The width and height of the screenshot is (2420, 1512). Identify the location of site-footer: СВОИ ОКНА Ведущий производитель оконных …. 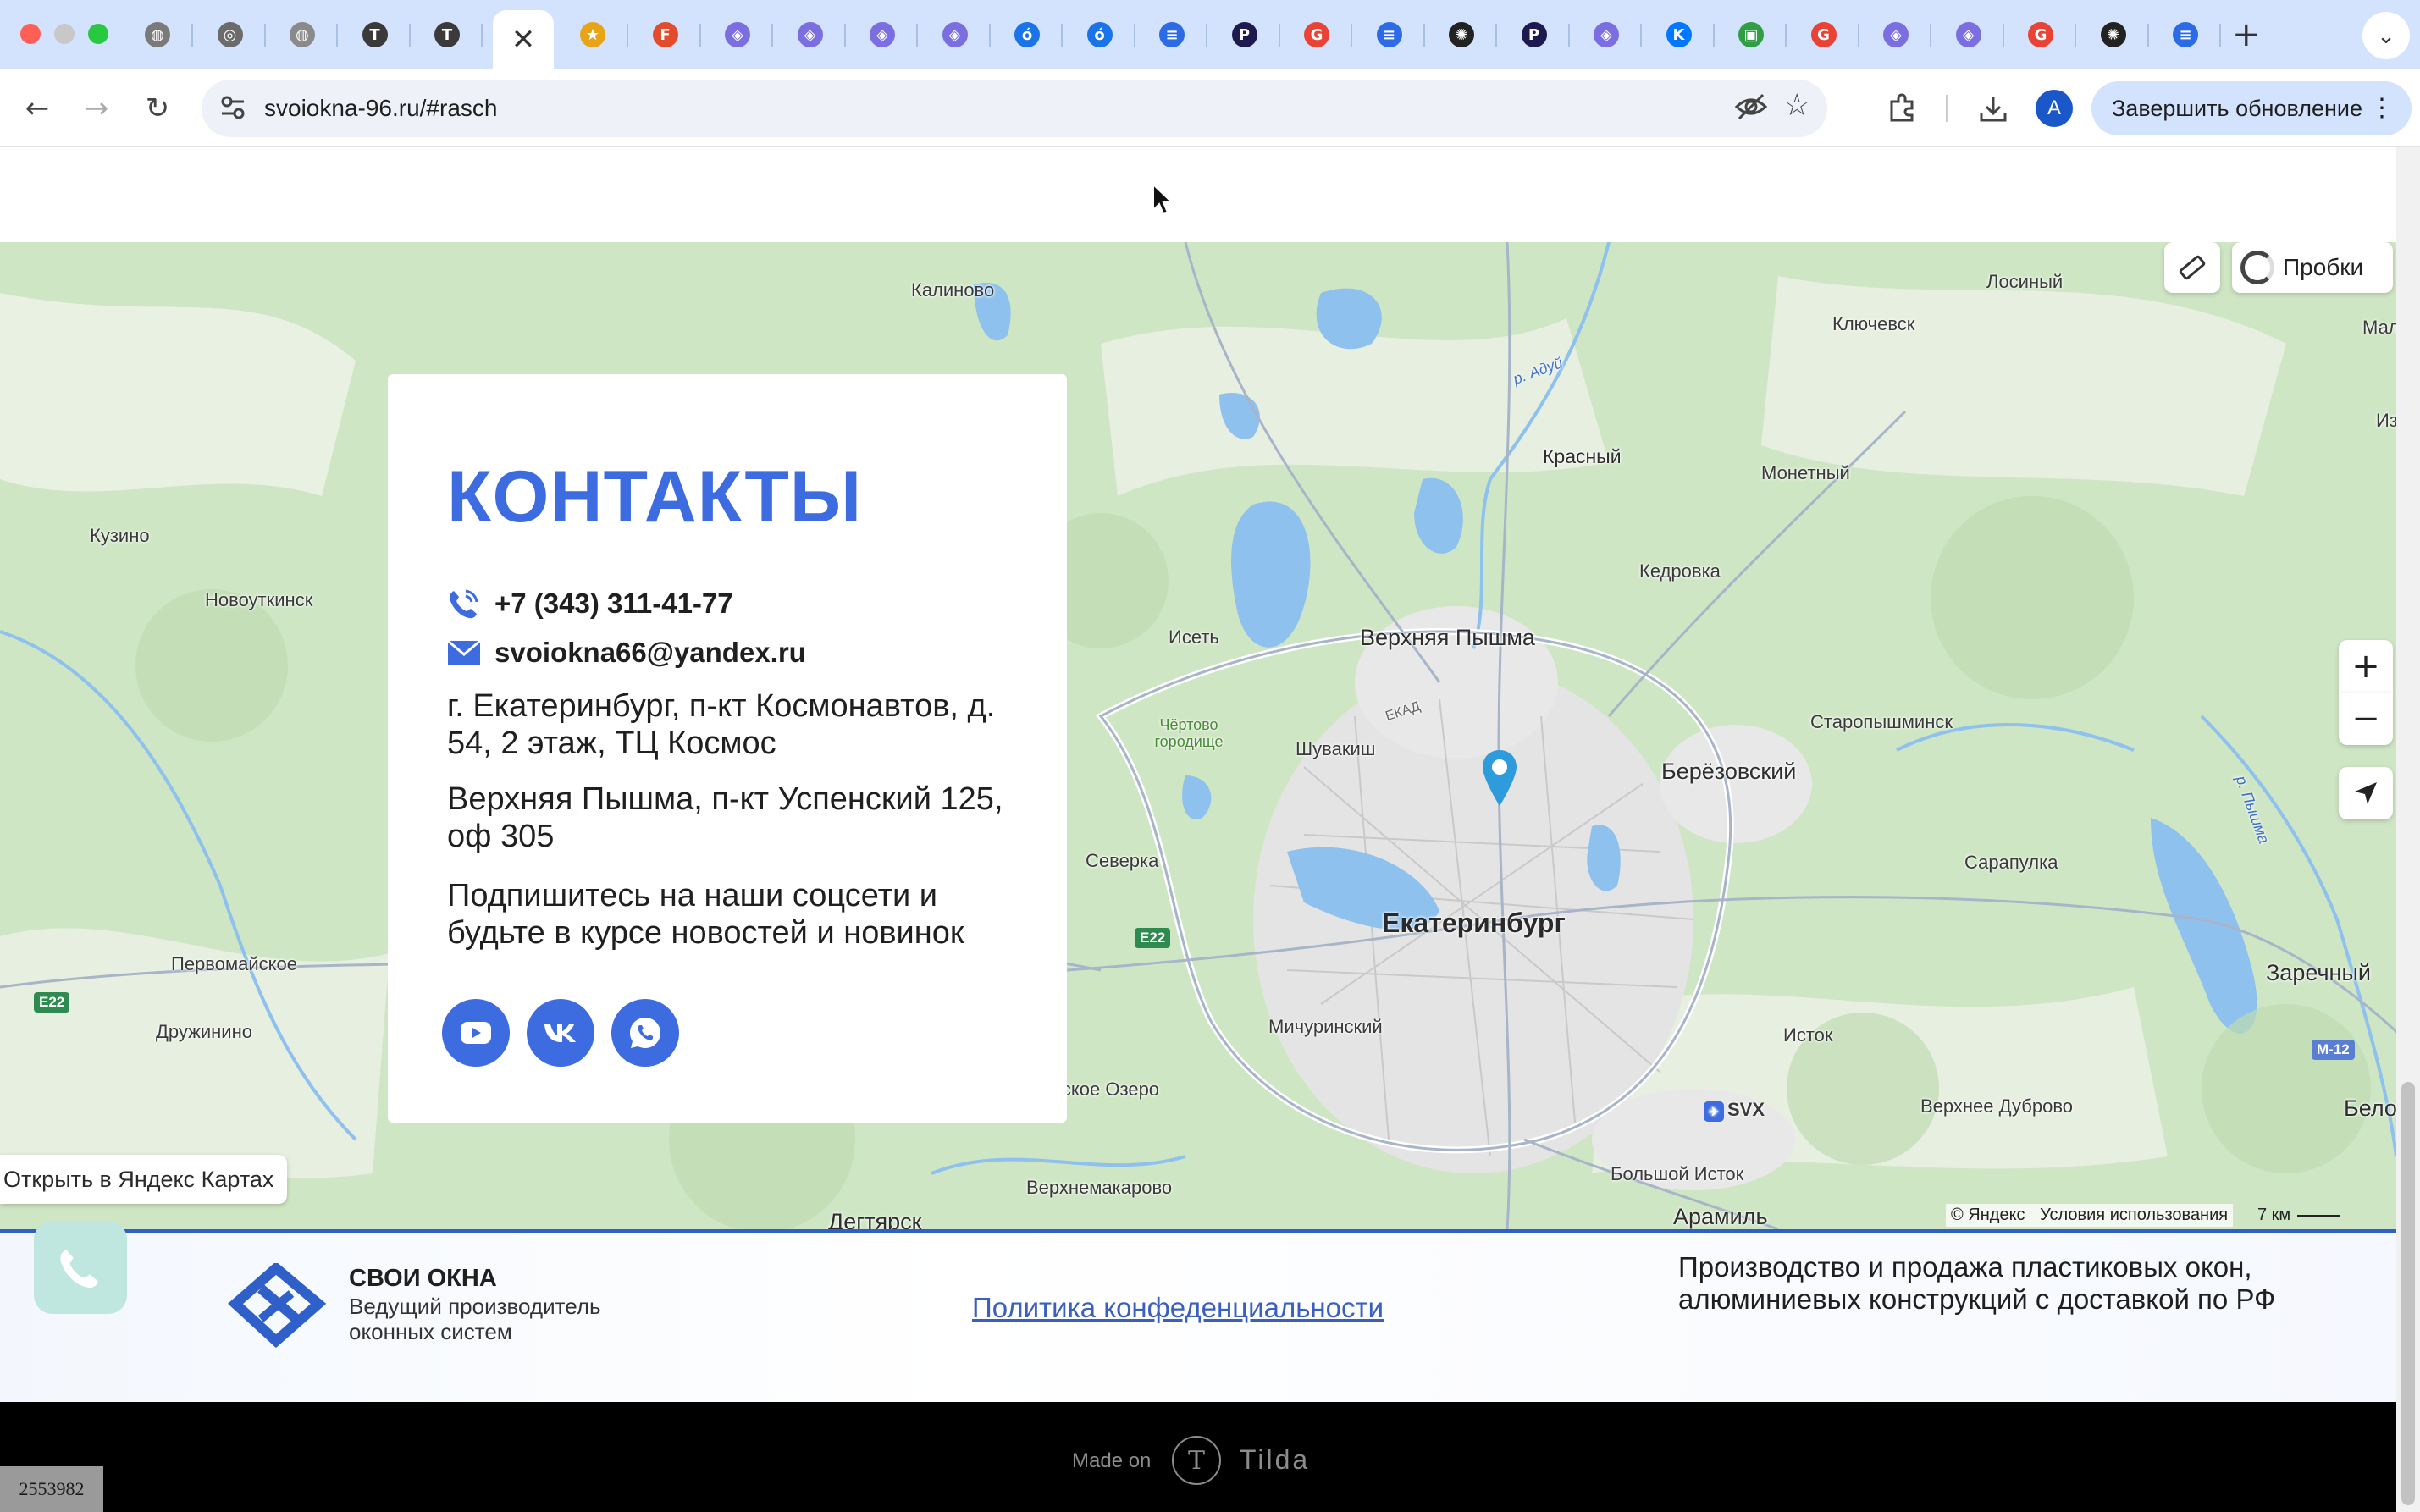
(1198, 1311).